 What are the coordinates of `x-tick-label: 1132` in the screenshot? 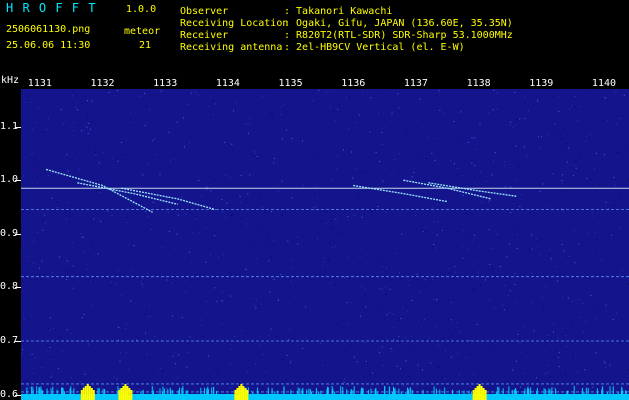 It's located at (102, 83).